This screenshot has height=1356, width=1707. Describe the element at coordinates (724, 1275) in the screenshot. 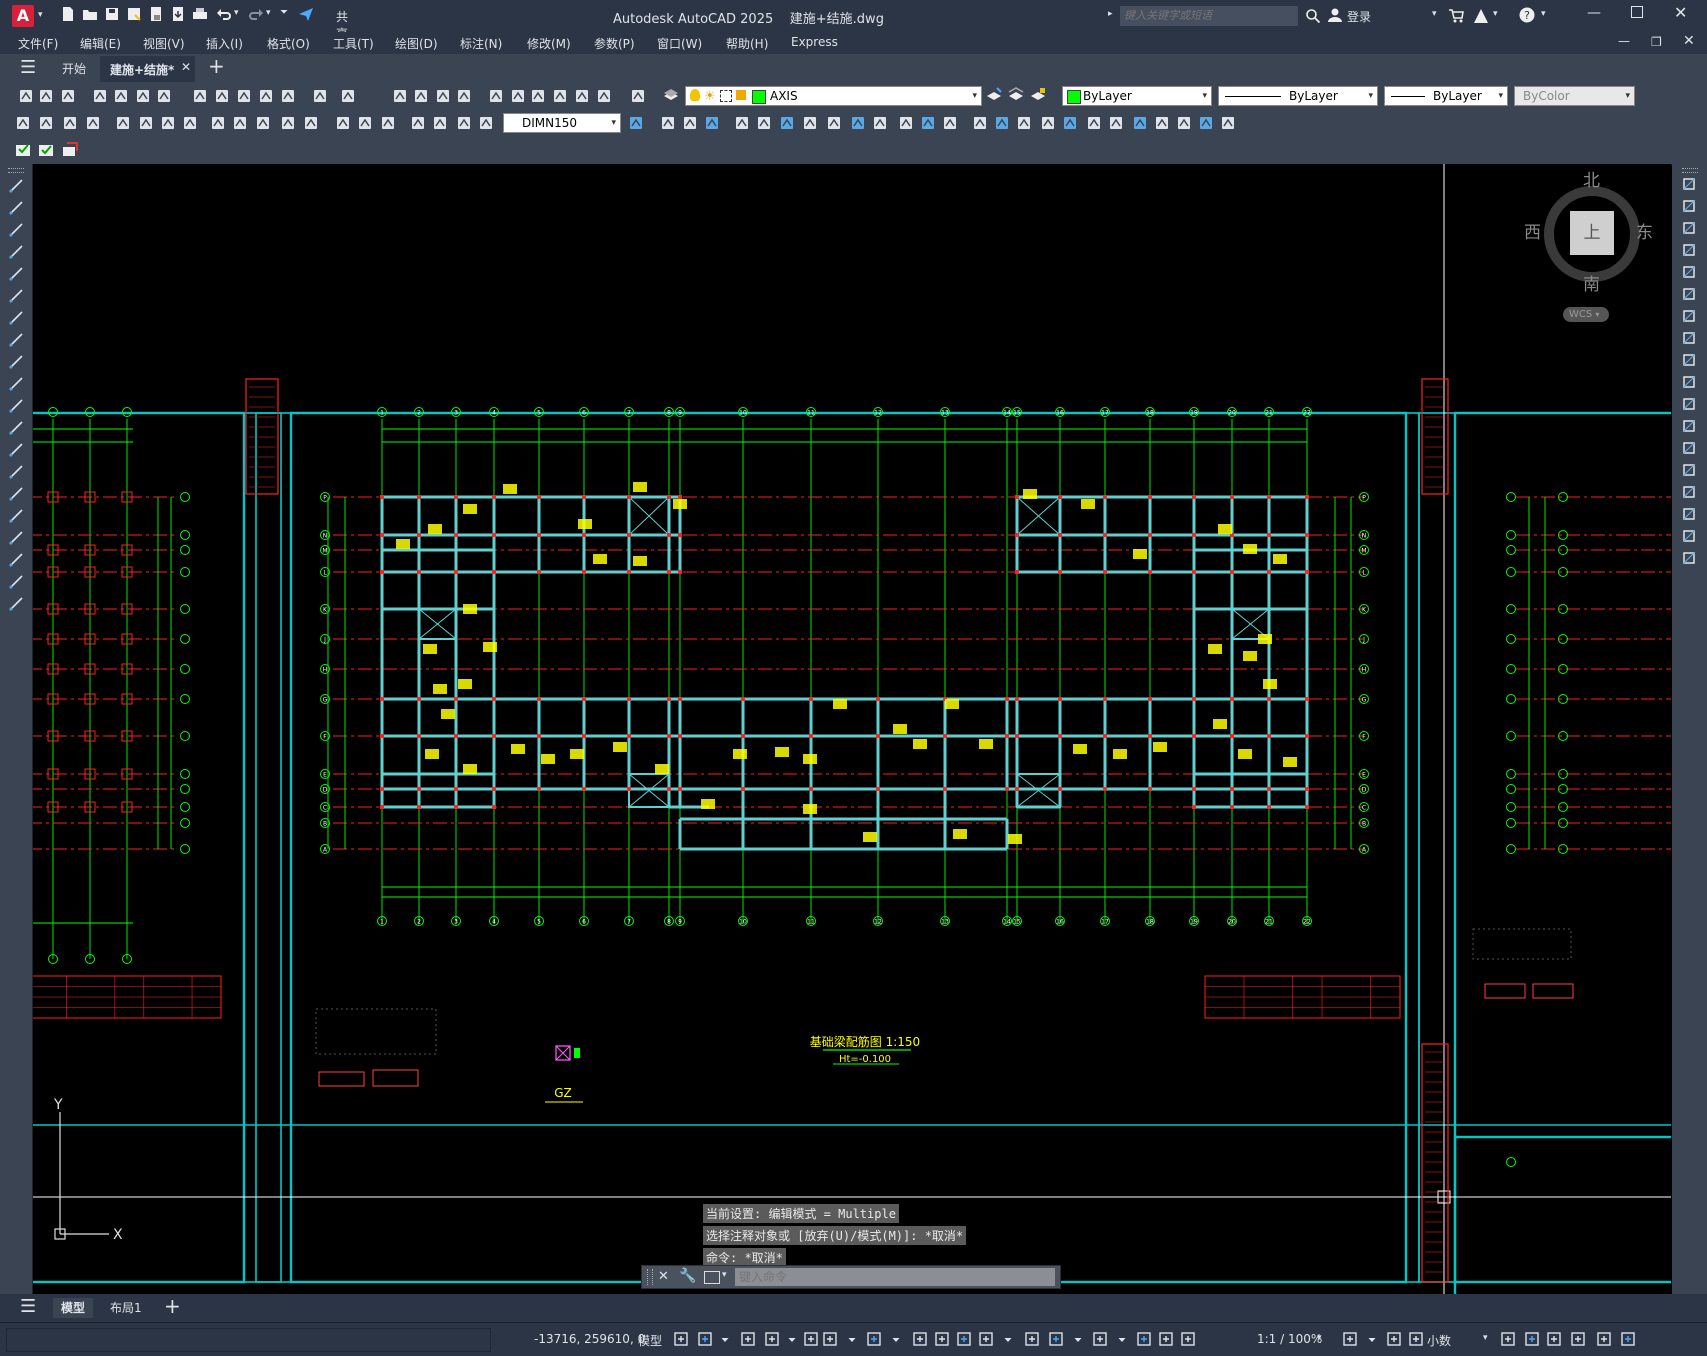

I see `command-recent-dropdown-icon: ▾` at that location.